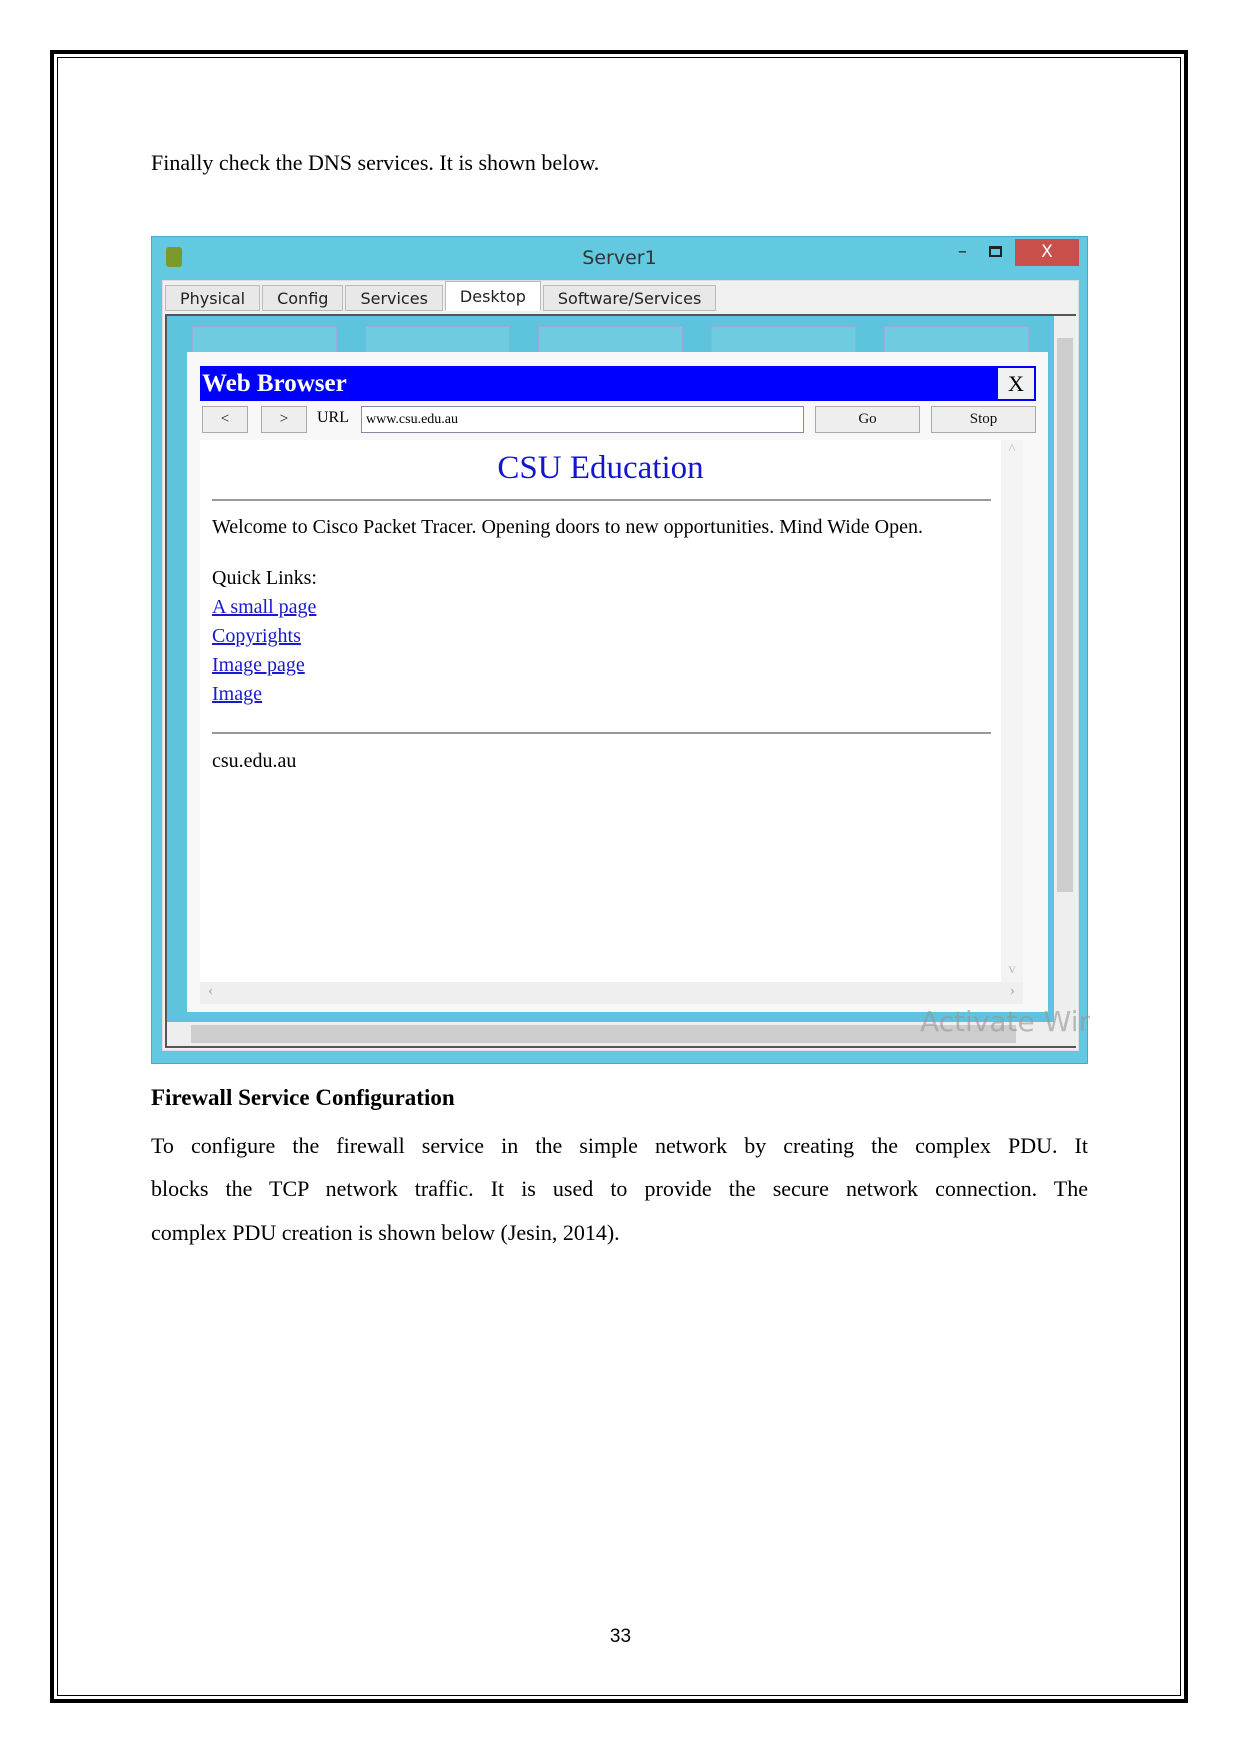 Image resolution: width=1241 pixels, height=1754 pixels. Describe the element at coordinates (962, 251) in the screenshot. I see `minimize-button: –` at that location.